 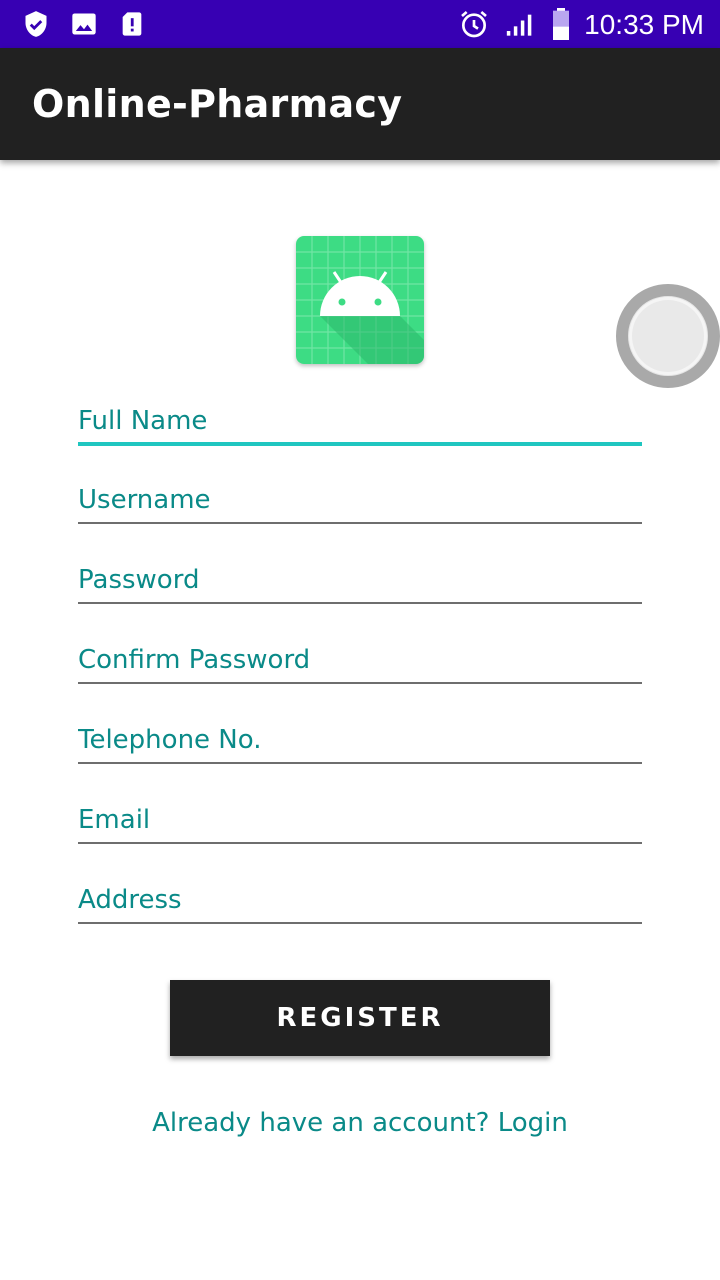 I want to click on telephone-field, so click(x=360, y=734).